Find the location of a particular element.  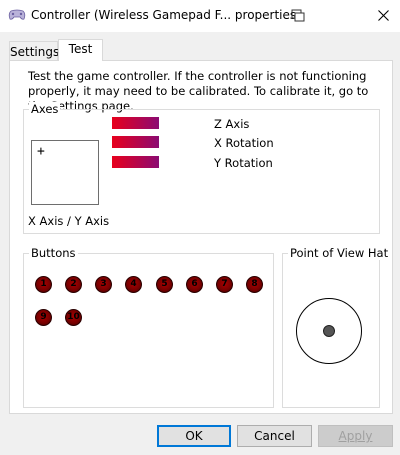

controller-button-indicator: 7 is located at coordinates (224, 284).